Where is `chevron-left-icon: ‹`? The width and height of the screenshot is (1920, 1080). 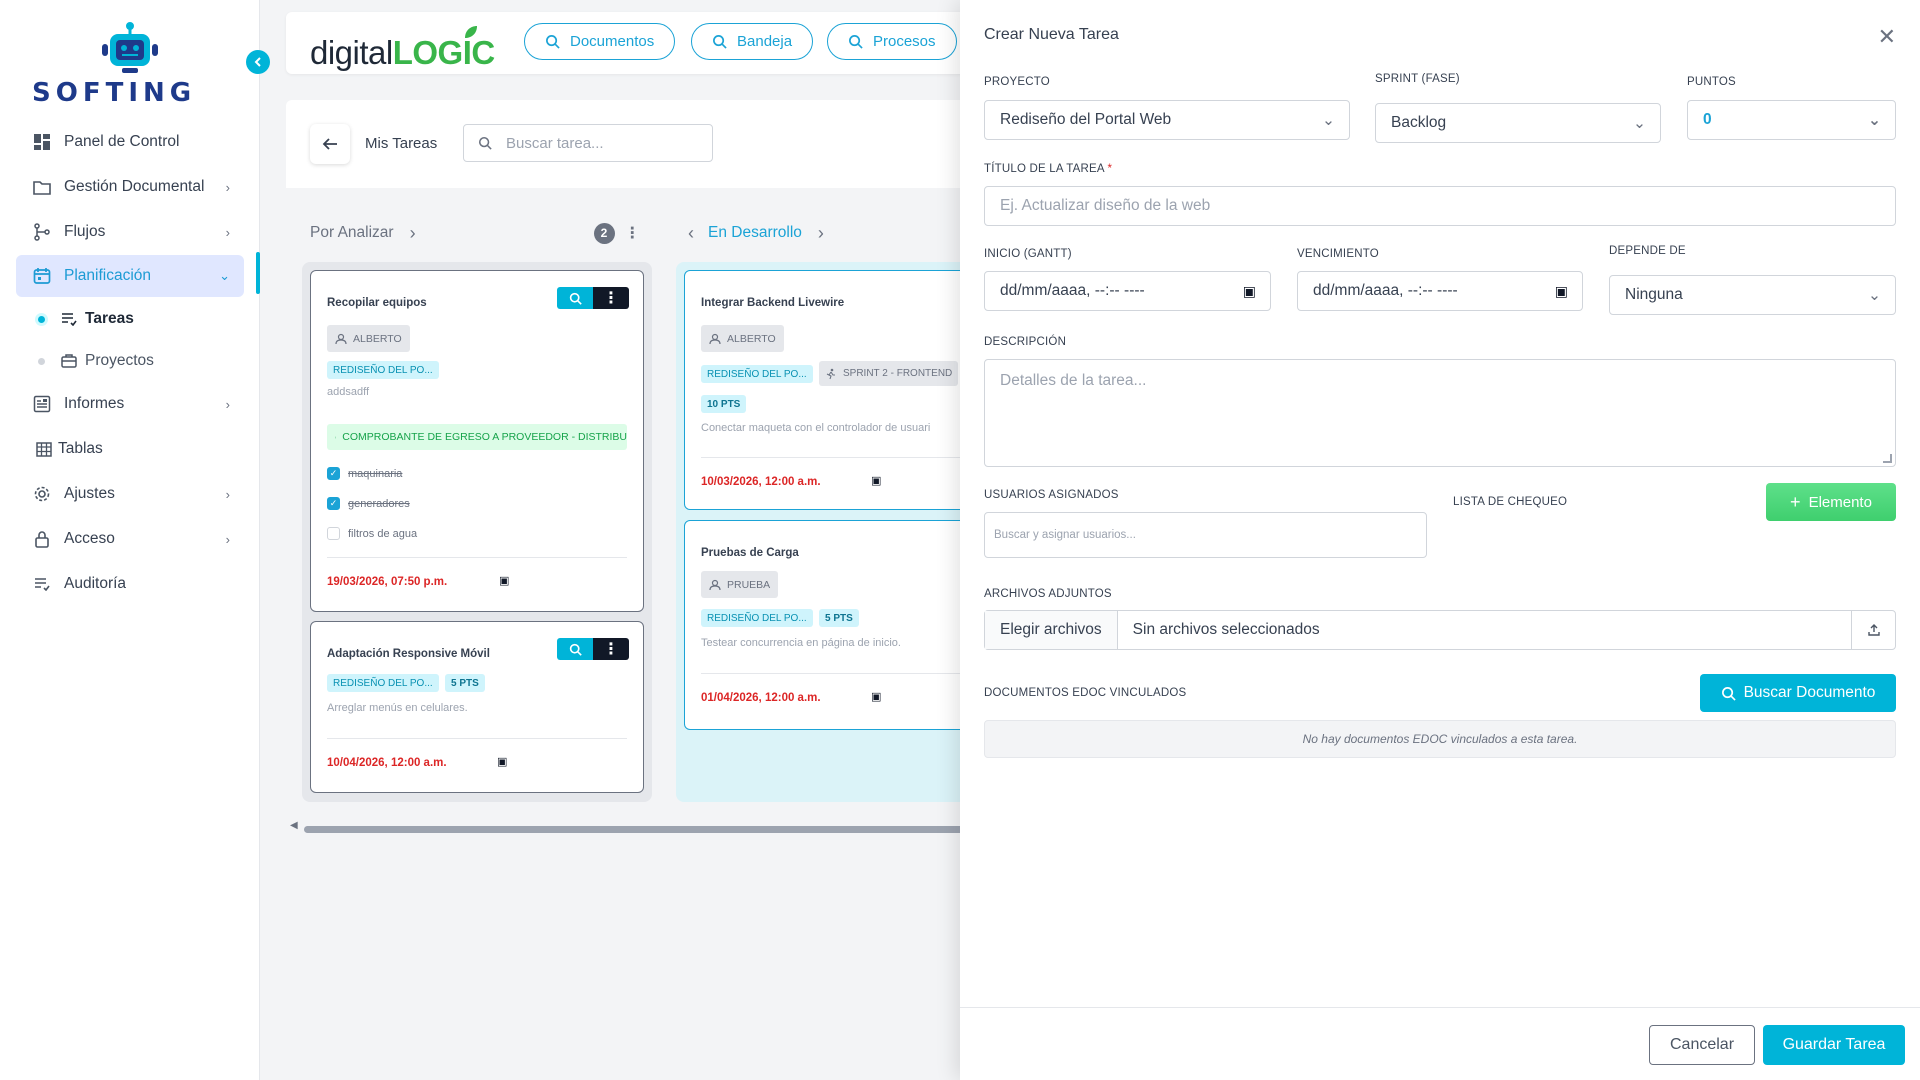 chevron-left-icon: ‹ is located at coordinates (691, 233).